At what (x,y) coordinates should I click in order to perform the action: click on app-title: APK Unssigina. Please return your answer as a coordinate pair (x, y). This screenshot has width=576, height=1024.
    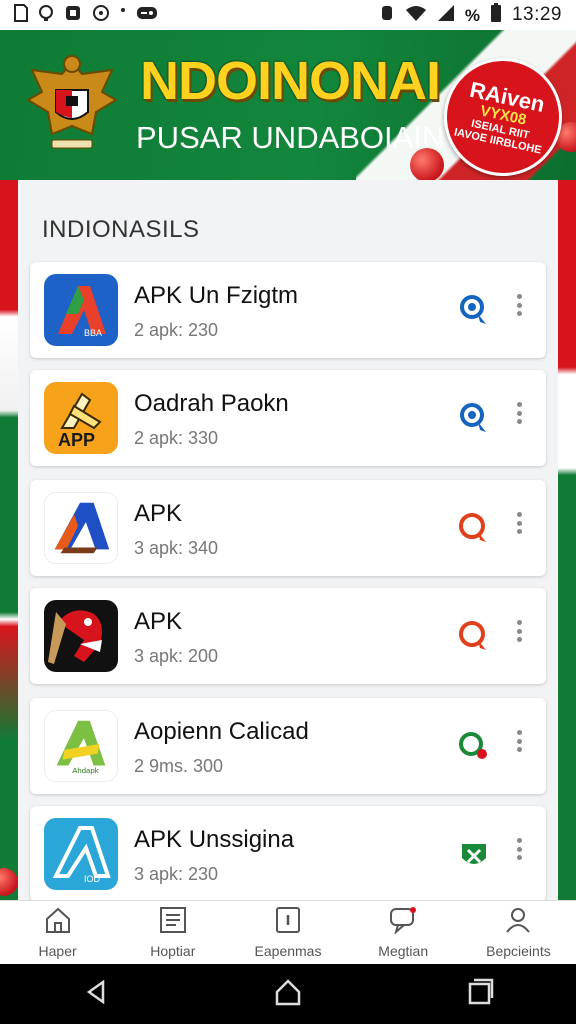
    Looking at the image, I should click on (214, 839).